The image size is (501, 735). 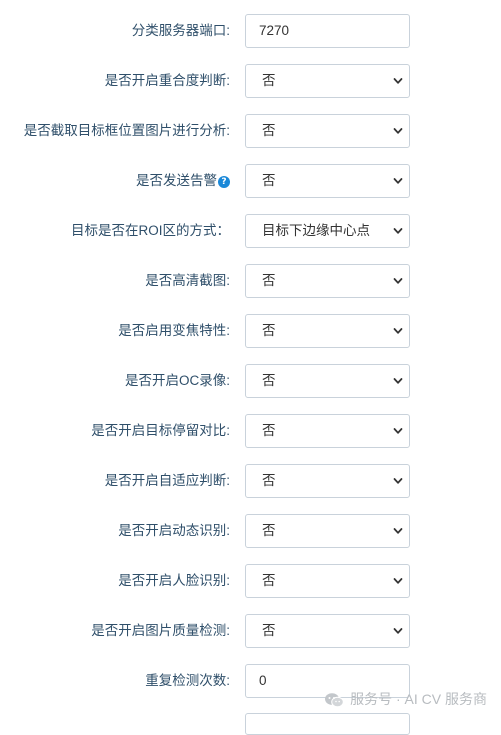 I want to click on form-row-overlap-judgement: 是否开启重合度判断: 否, so click(x=250, y=81).